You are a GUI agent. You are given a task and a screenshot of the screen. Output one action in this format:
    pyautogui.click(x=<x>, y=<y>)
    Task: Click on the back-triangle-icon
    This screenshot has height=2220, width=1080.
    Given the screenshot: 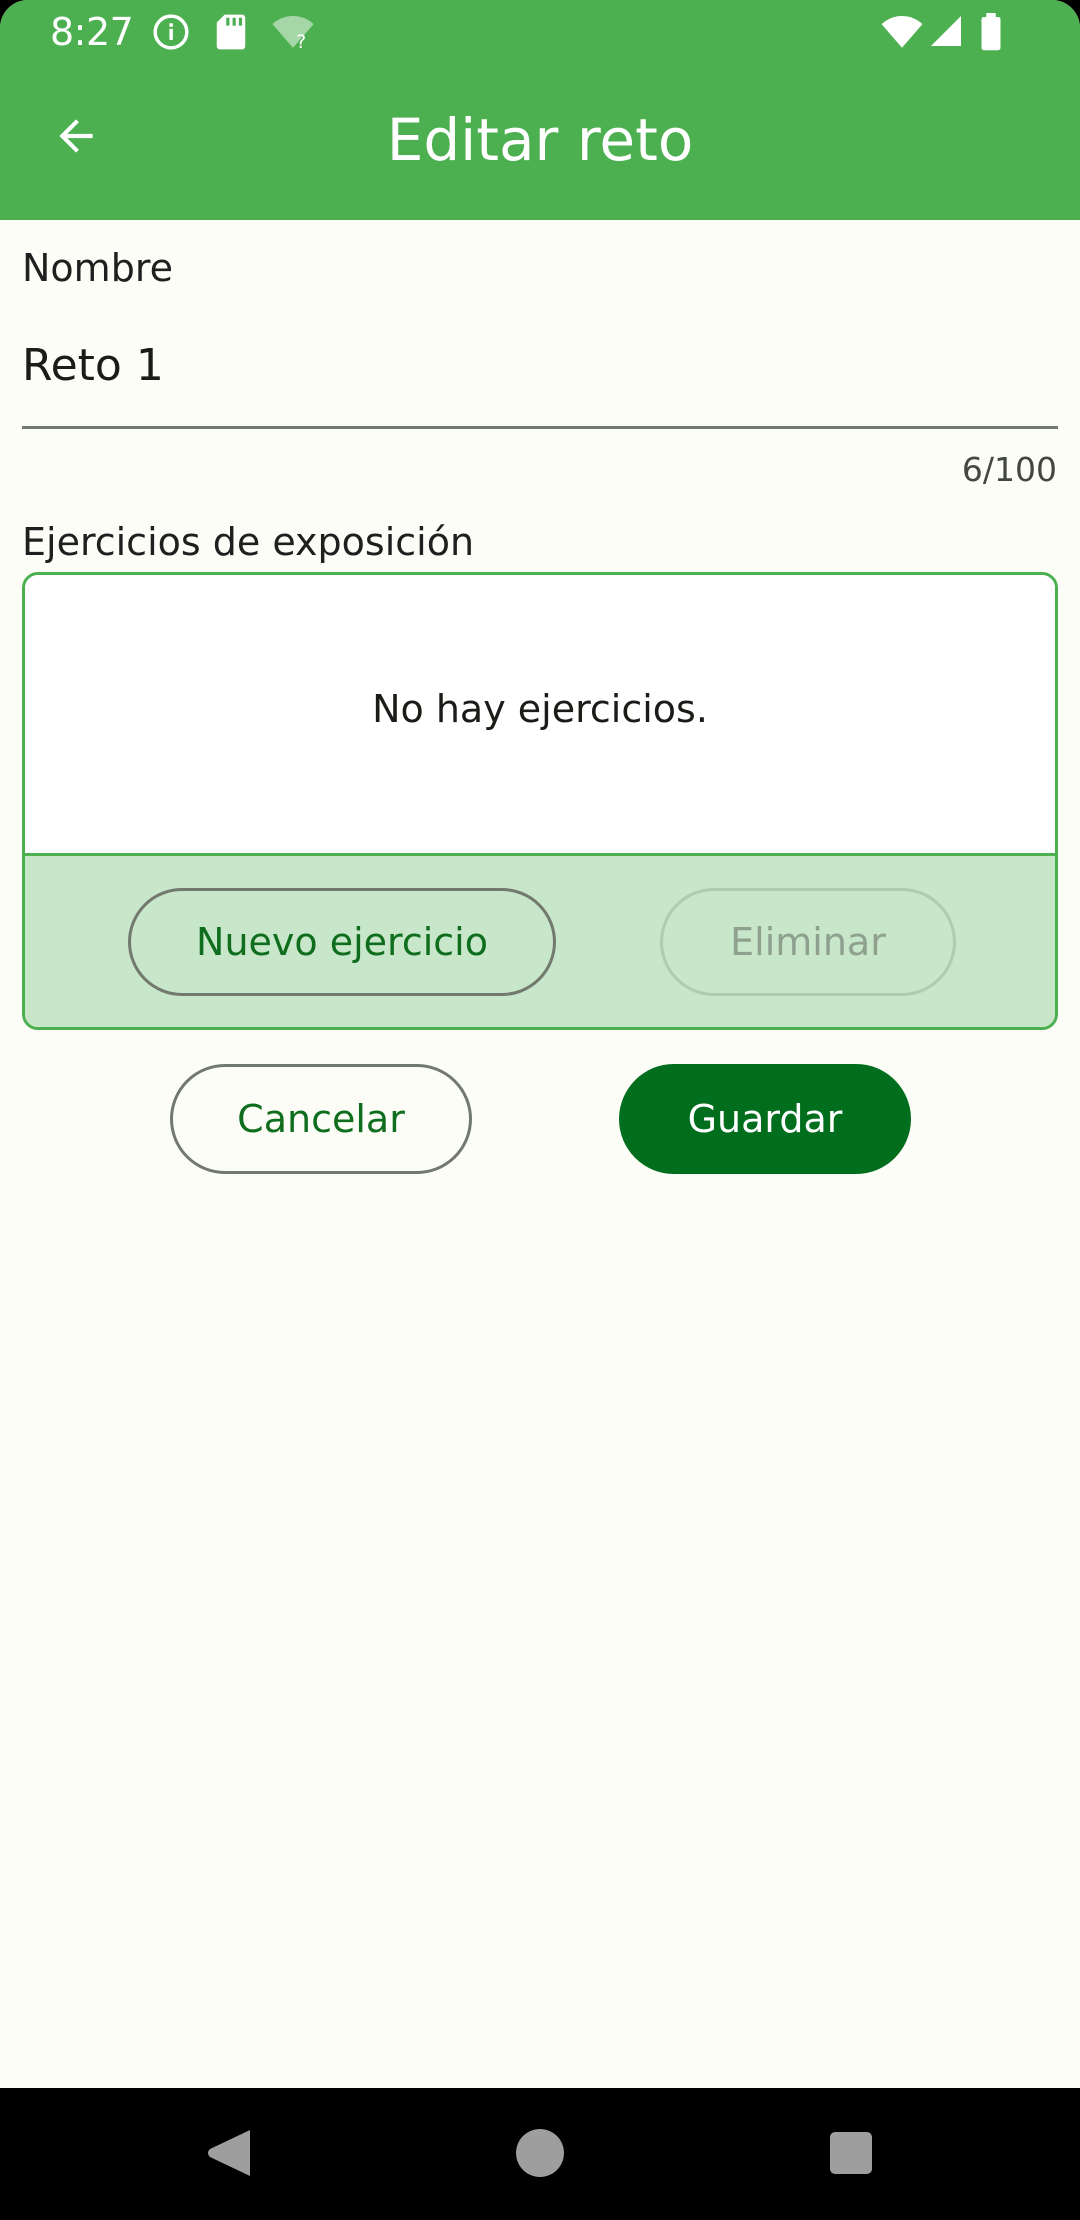 What is the action you would take?
    pyautogui.click(x=229, y=2155)
    